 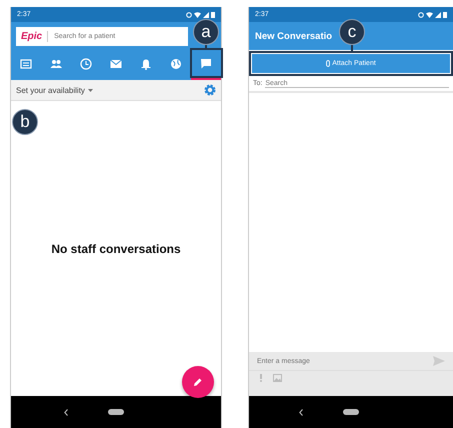 What do you see at coordinates (116, 249) in the screenshot?
I see `empty-message: No staff conversations` at bounding box center [116, 249].